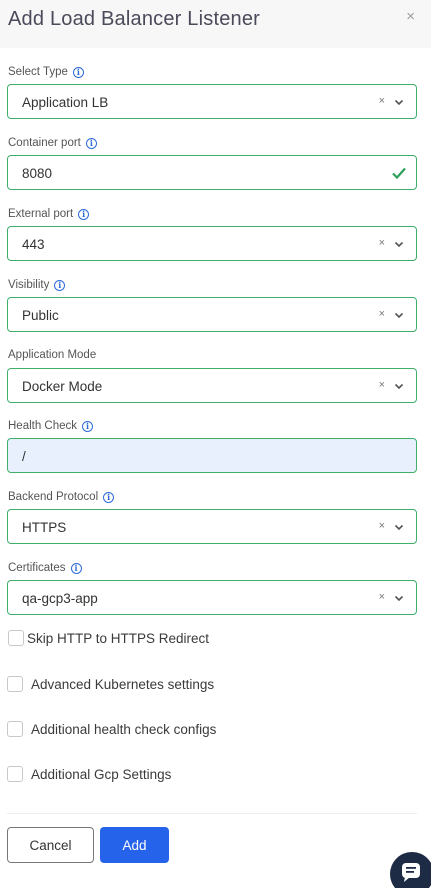  What do you see at coordinates (212, 172) in the screenshot?
I see `container-port-input: 8080` at bounding box center [212, 172].